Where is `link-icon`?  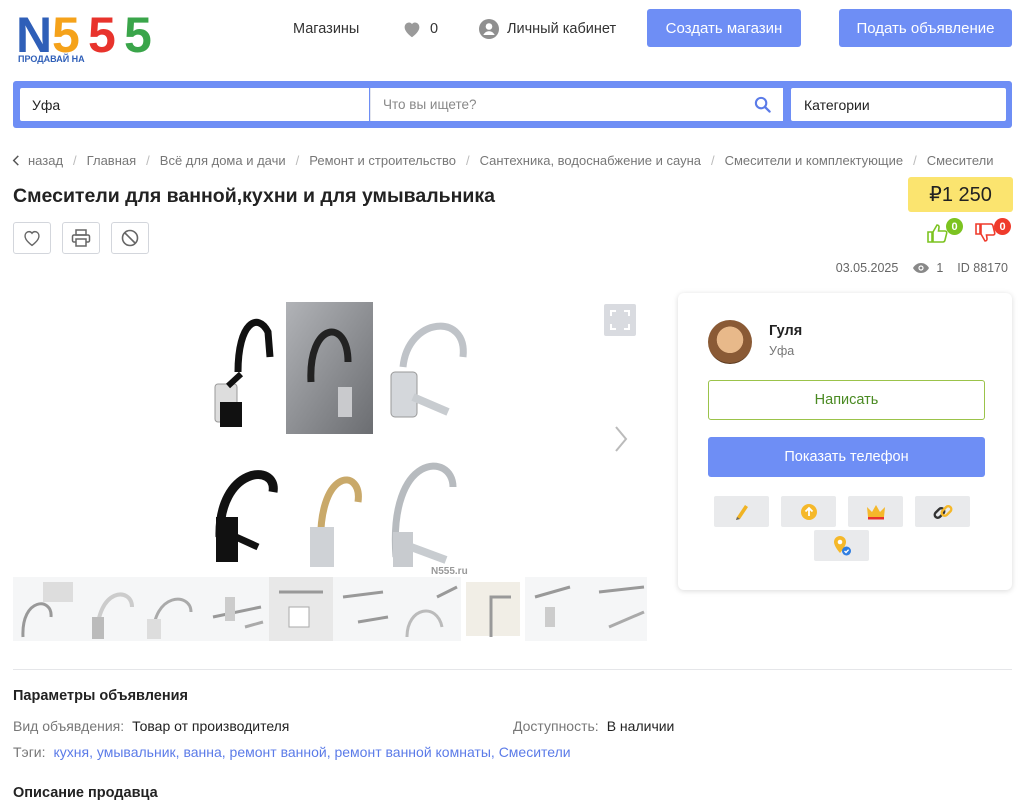 link-icon is located at coordinates (942, 511).